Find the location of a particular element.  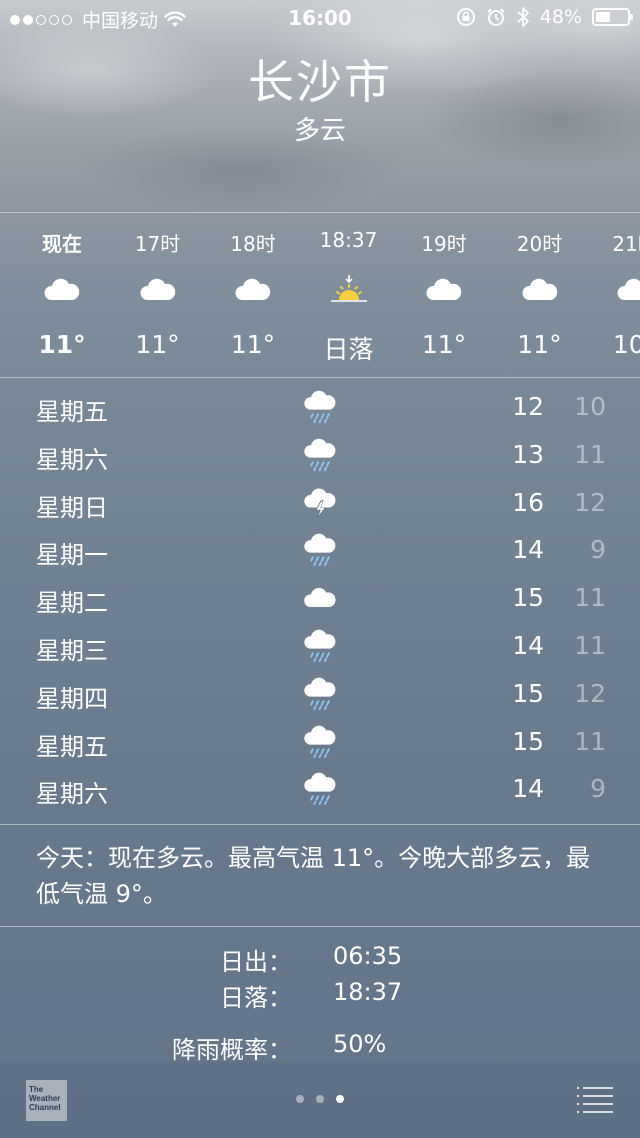

day-high-temp: 12 is located at coordinates (528, 406).